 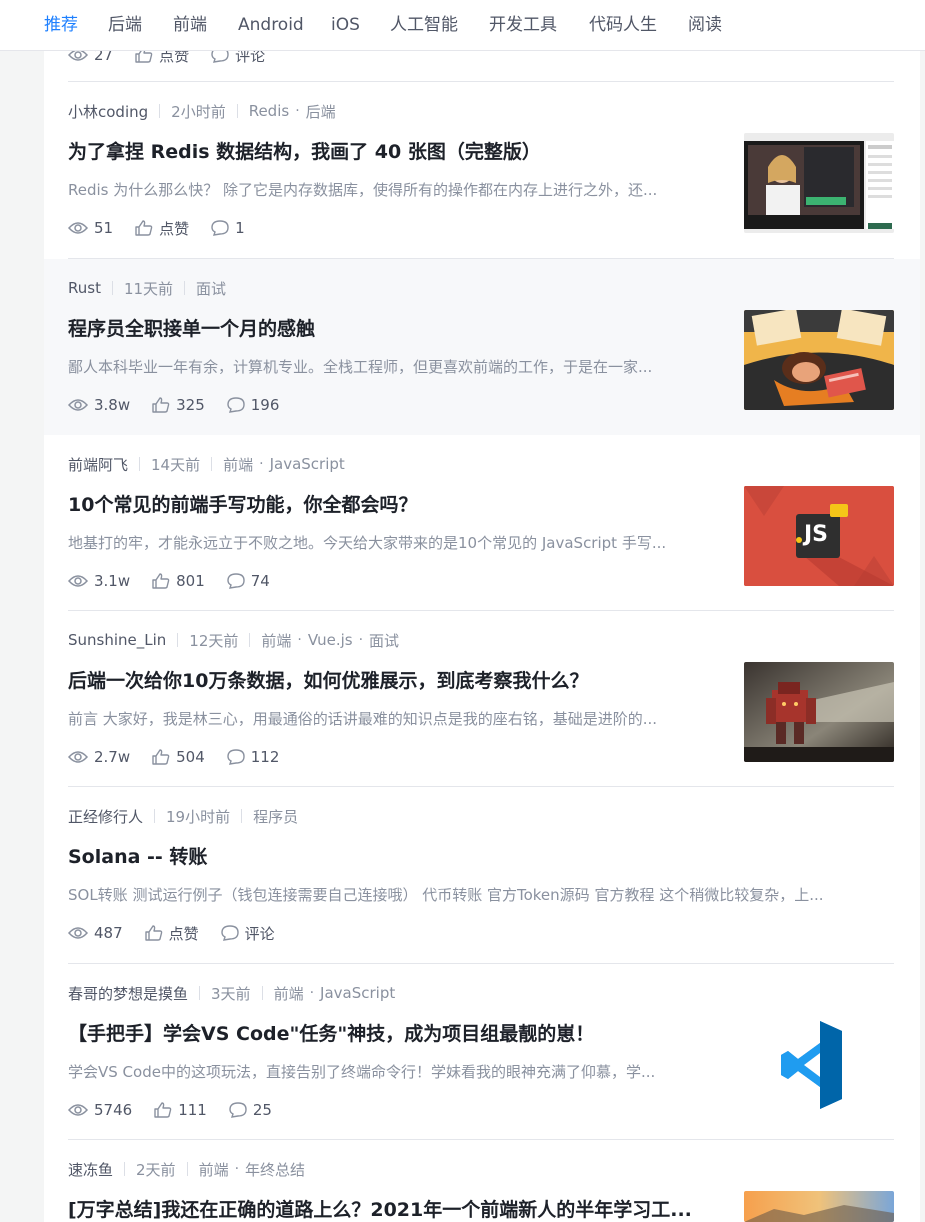 What do you see at coordinates (99, 757) in the screenshot?
I see `view-count: 2.7w` at bounding box center [99, 757].